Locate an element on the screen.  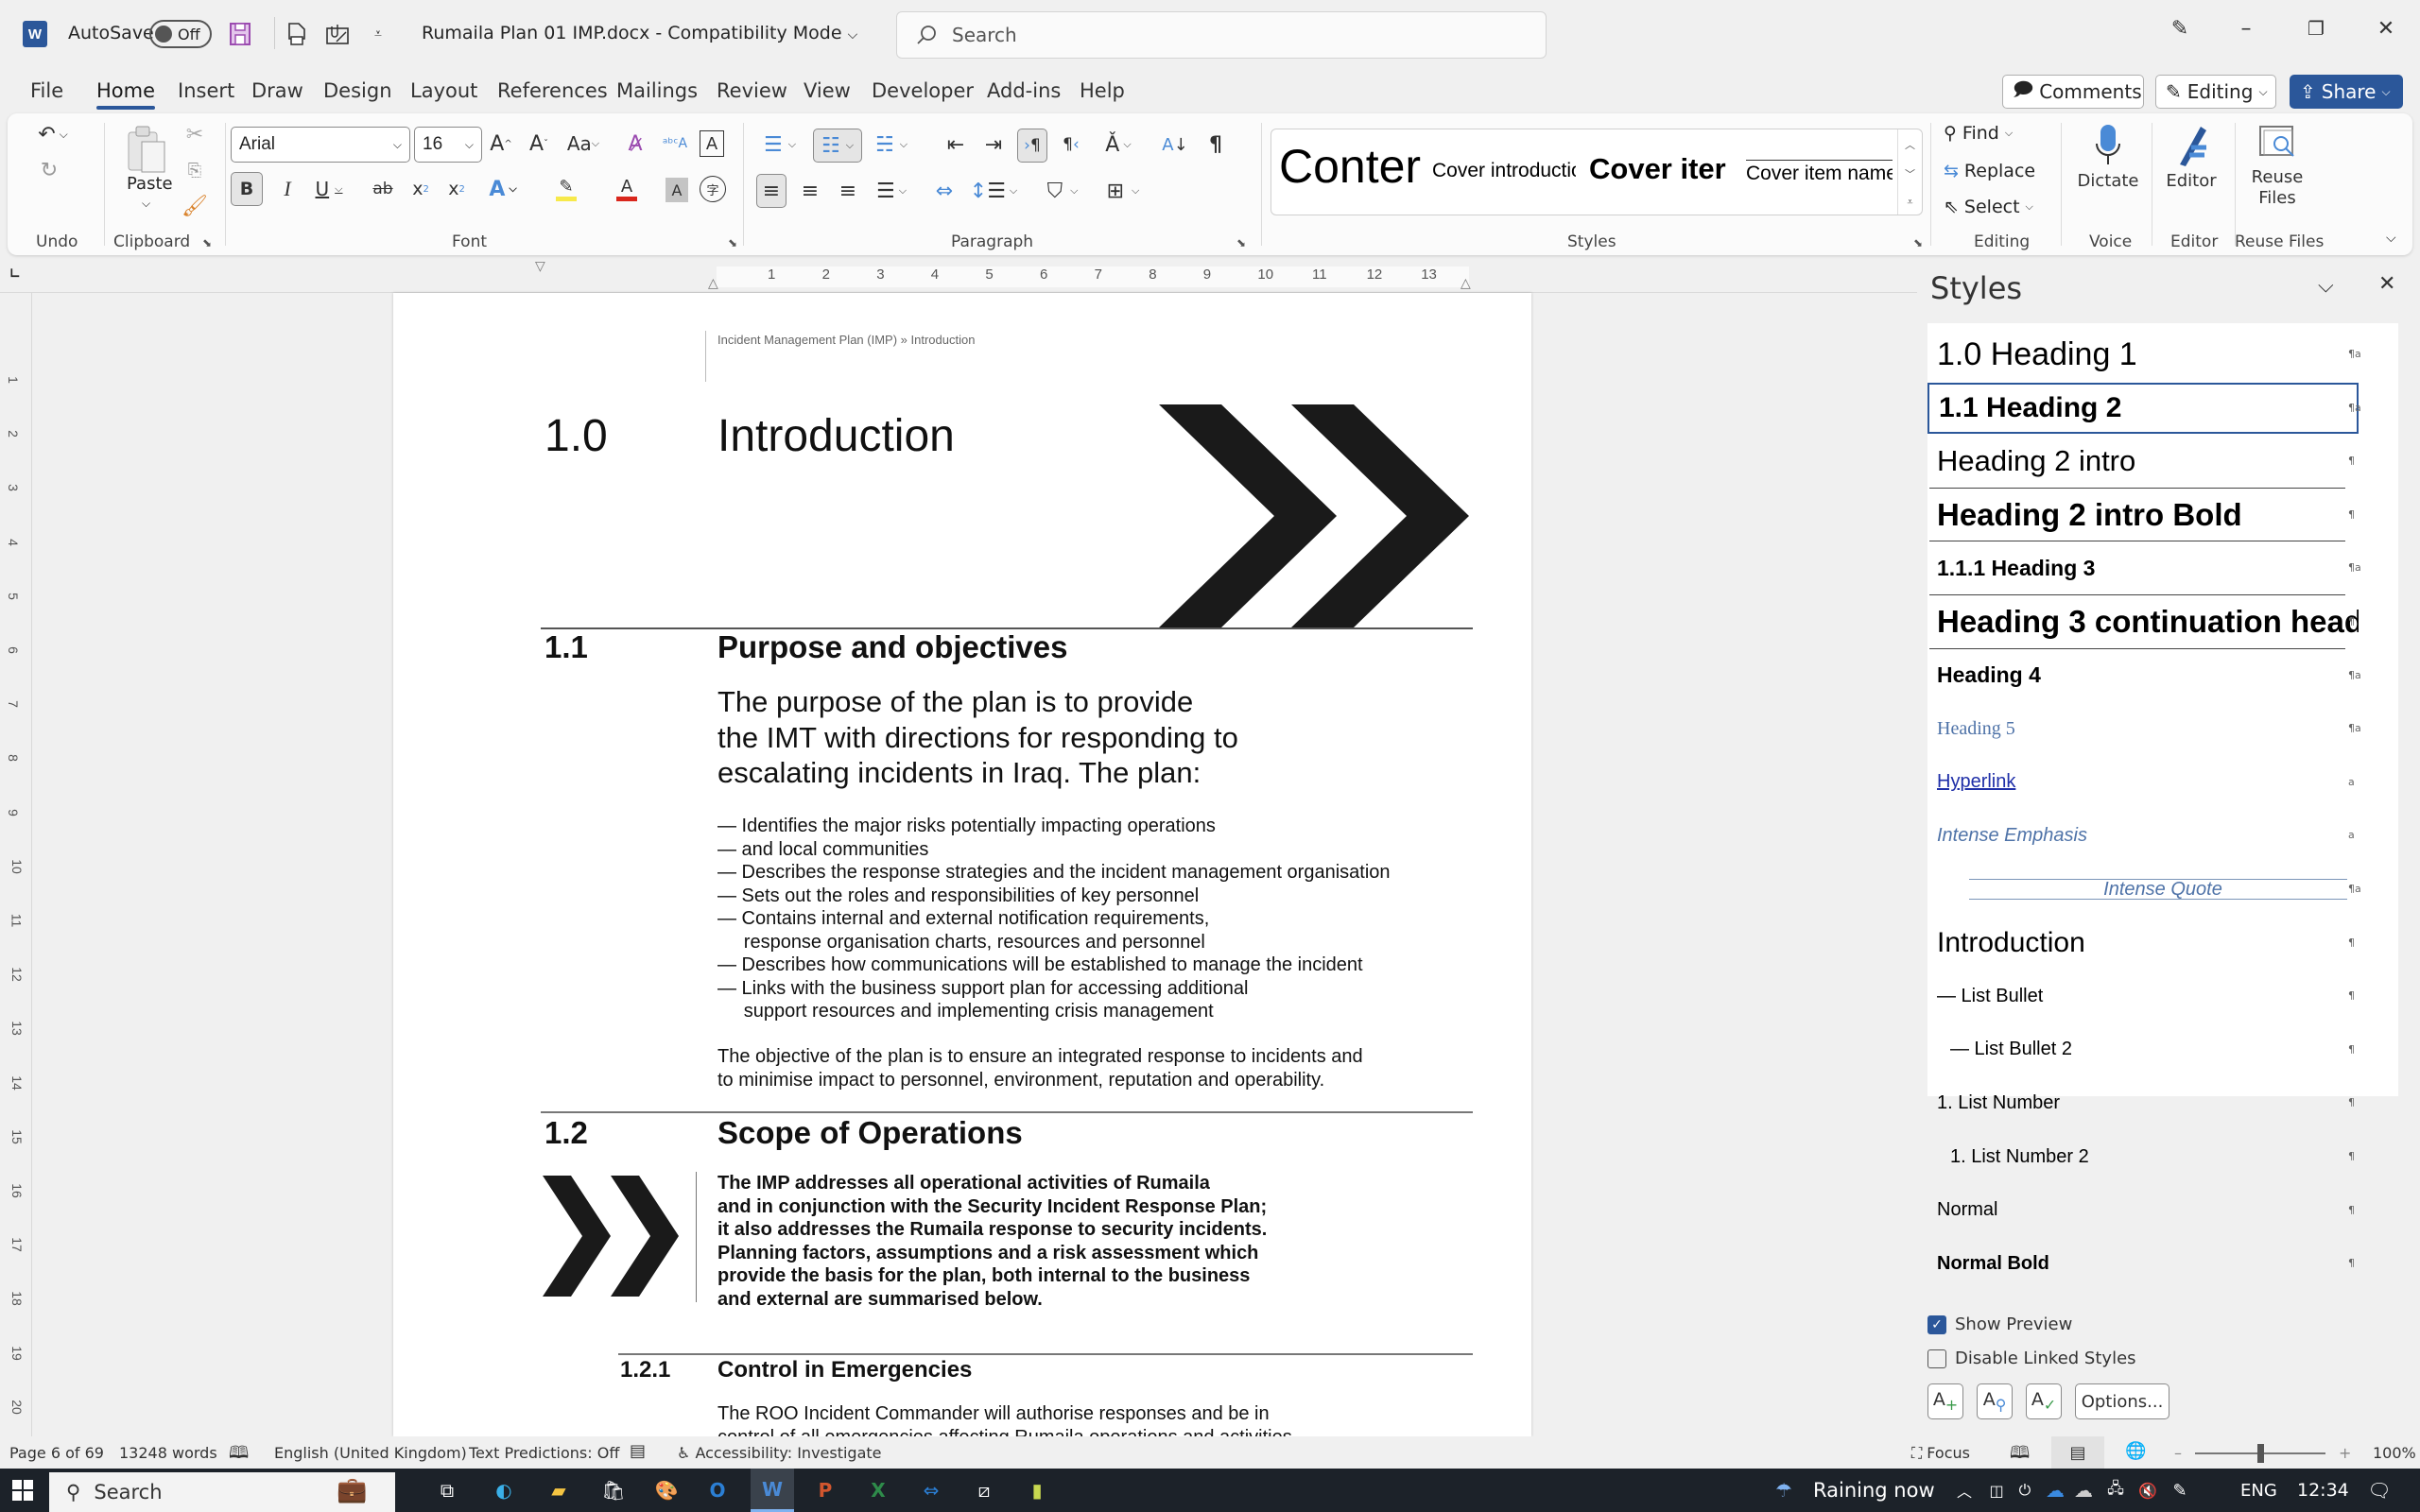
edge-icon: ◐ is located at coordinates (504, 1490).